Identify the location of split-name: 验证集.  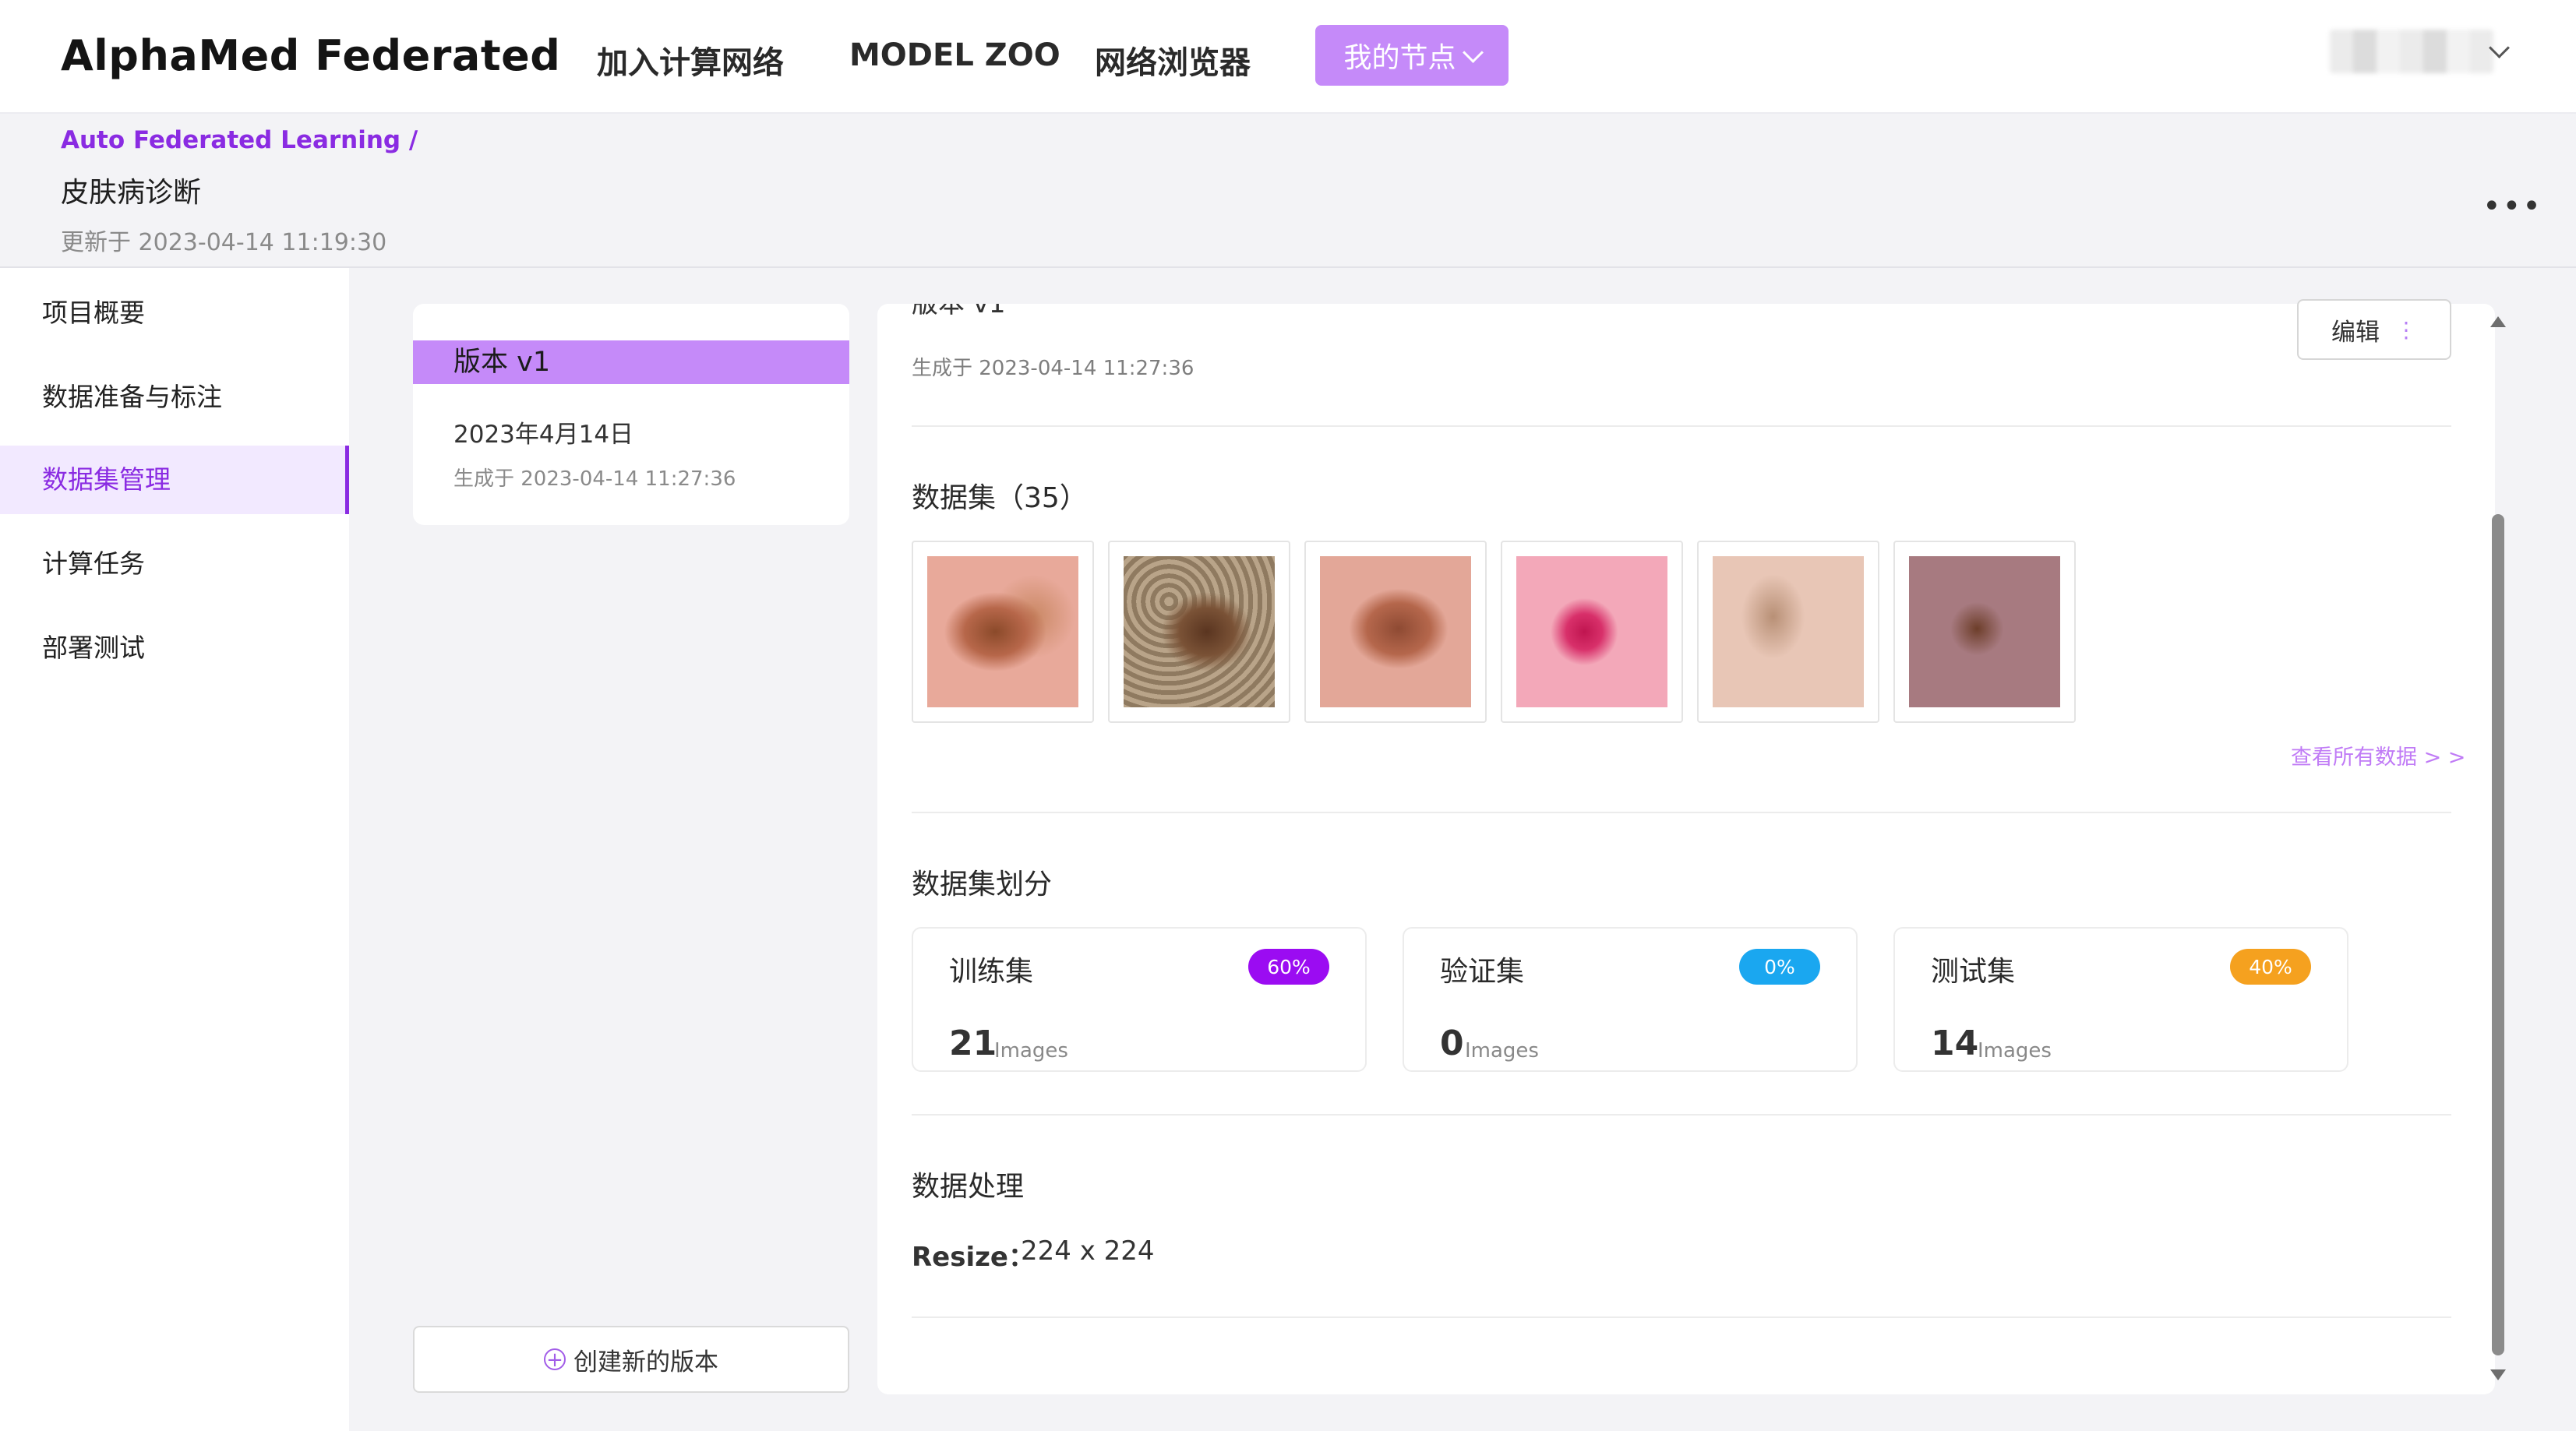
(1482, 972).